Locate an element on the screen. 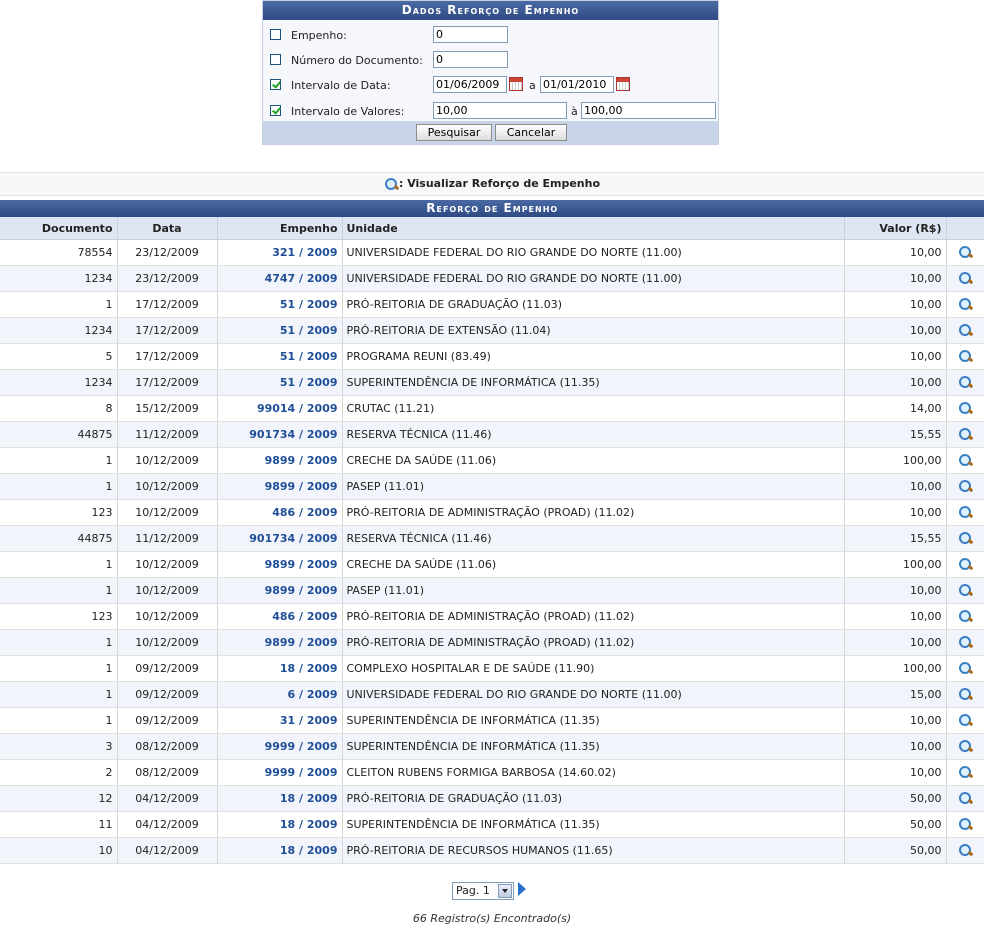 This screenshot has width=984, height=938. empenho-cell: 6 / 2009 is located at coordinates (280, 694).